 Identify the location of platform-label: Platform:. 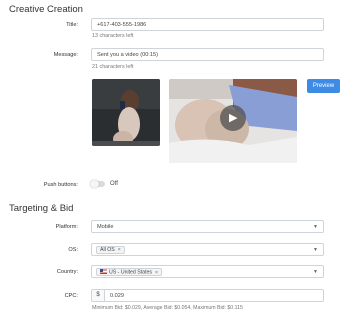
(66, 227).